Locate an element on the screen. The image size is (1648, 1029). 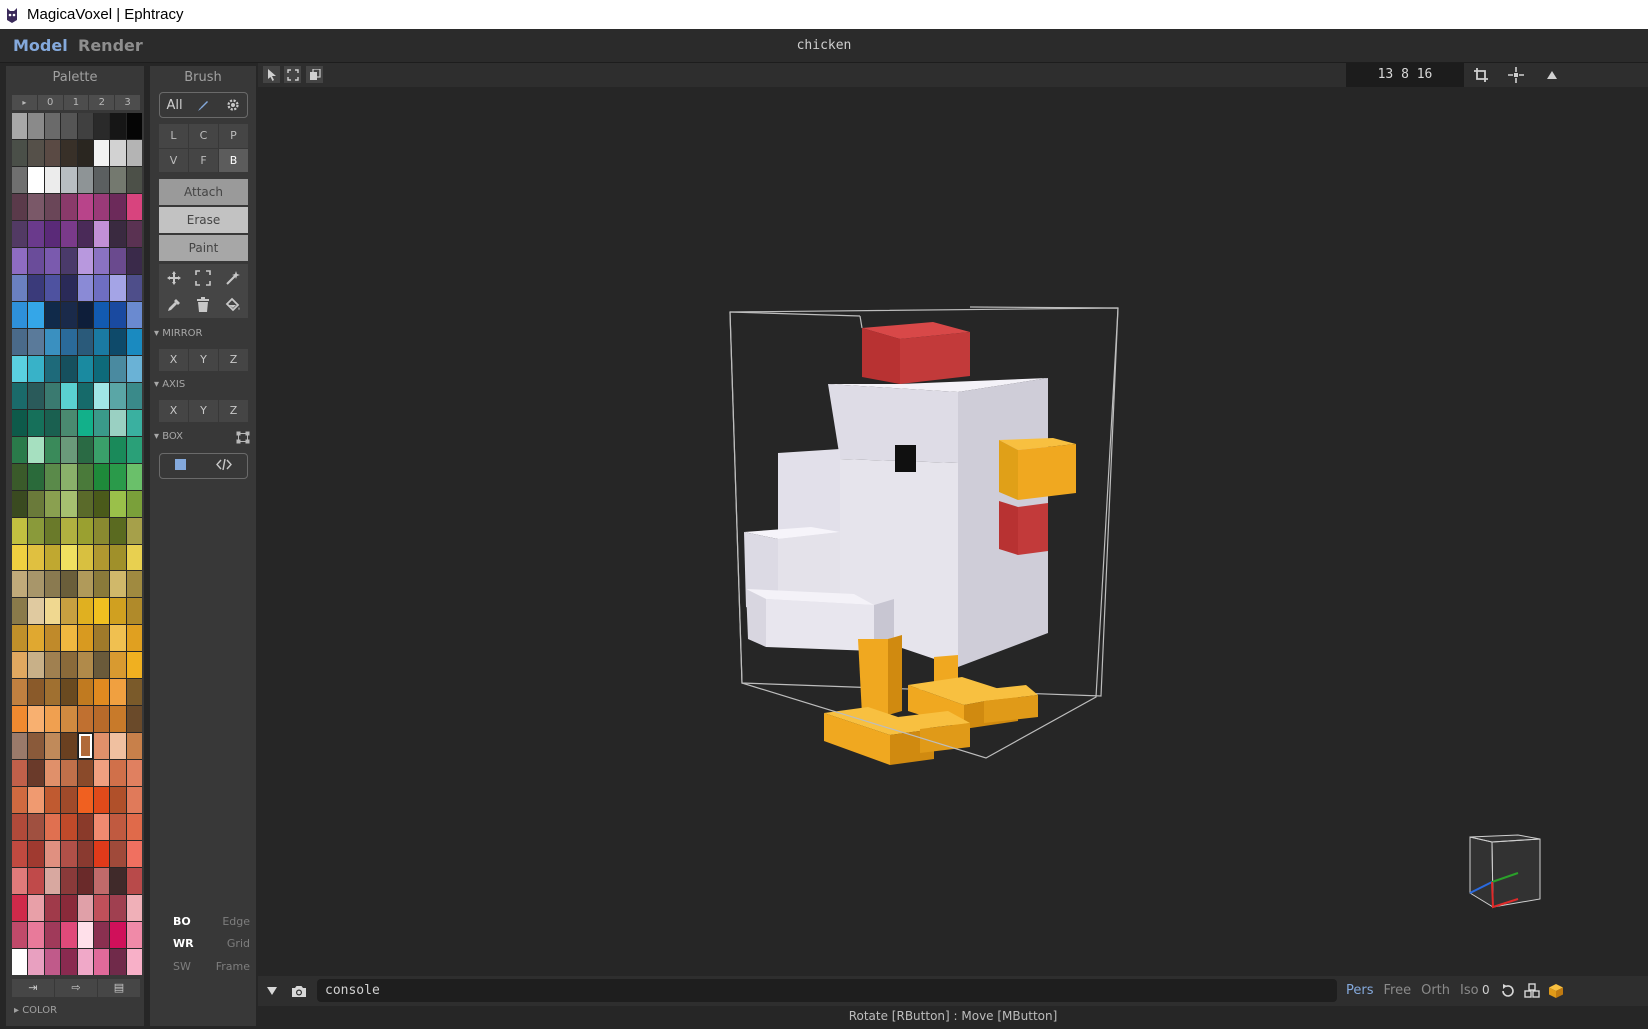
view-mode-free: Free is located at coordinates (1398, 990).